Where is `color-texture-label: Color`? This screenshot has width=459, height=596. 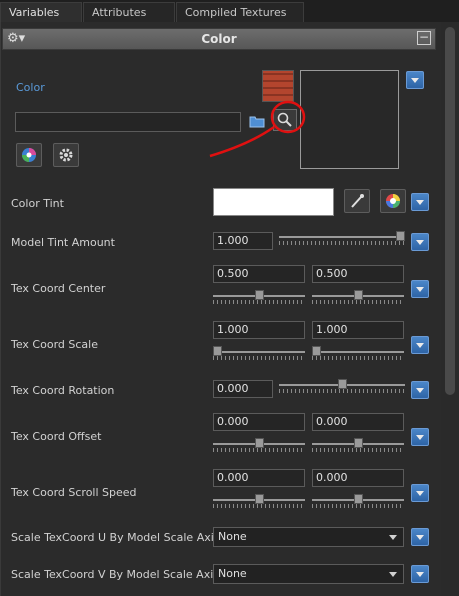
color-texture-label: Color is located at coordinates (30, 87).